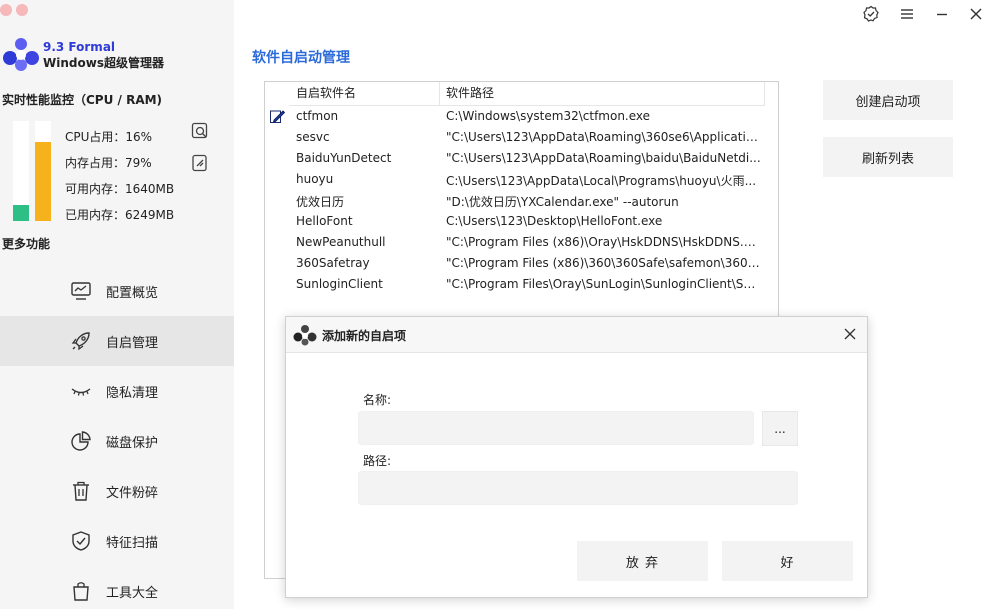  What do you see at coordinates (6, 10) in the screenshot?
I see `close-window-dot` at bounding box center [6, 10].